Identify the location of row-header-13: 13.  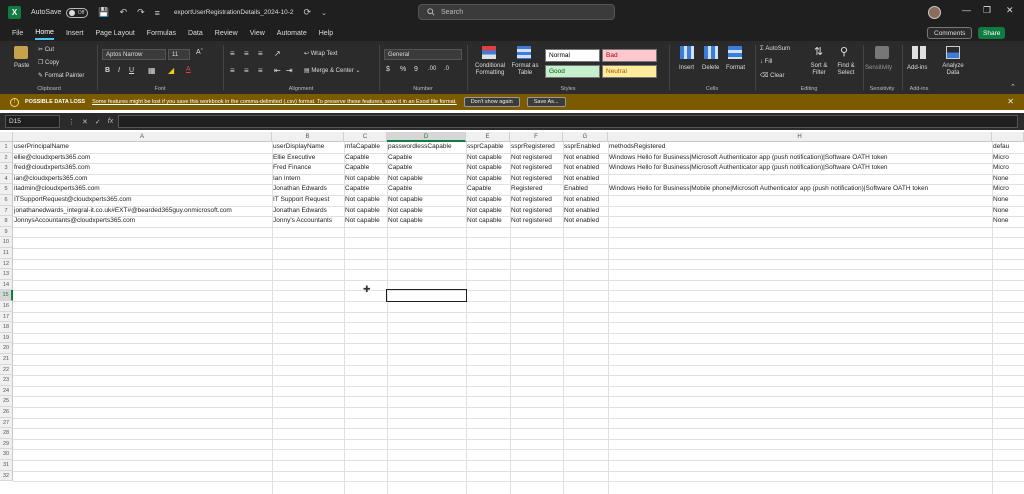
(6, 274).